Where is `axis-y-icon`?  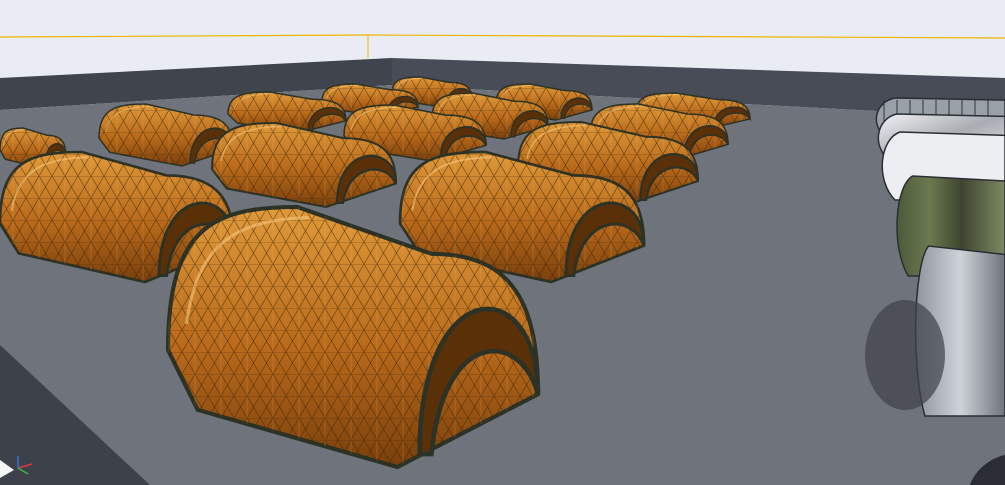 axis-y-icon is located at coordinates (23, 471).